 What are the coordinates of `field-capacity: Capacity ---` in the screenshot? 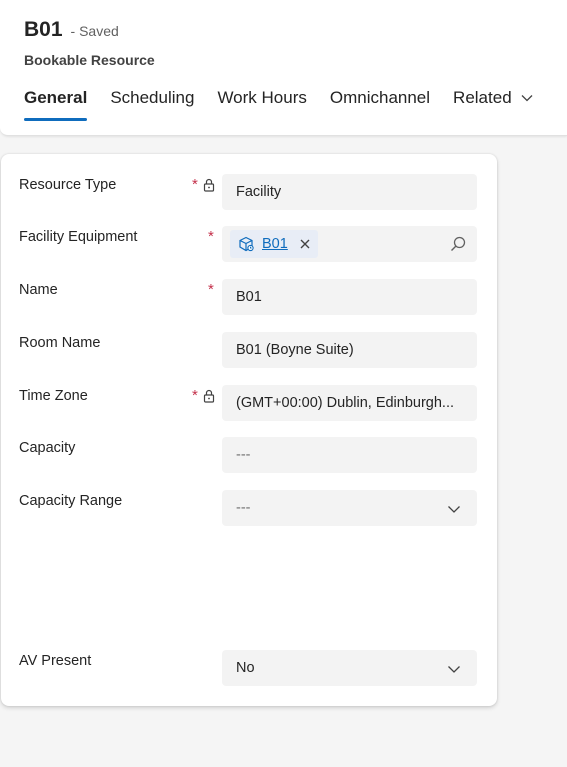 It's located at (249, 455).